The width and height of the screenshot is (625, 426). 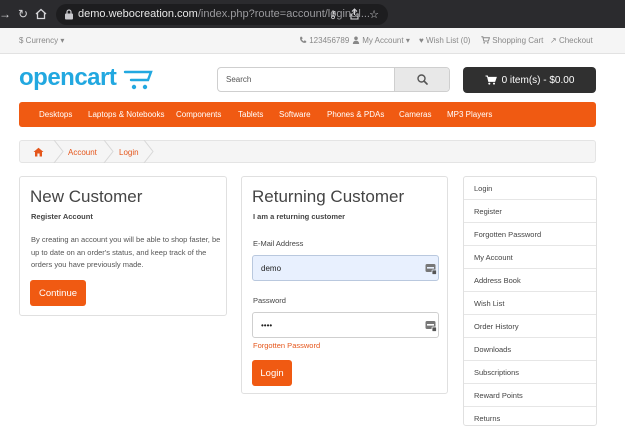 What do you see at coordinates (286, 345) in the screenshot?
I see `forgotten-password-link: Forgotten Password` at bounding box center [286, 345].